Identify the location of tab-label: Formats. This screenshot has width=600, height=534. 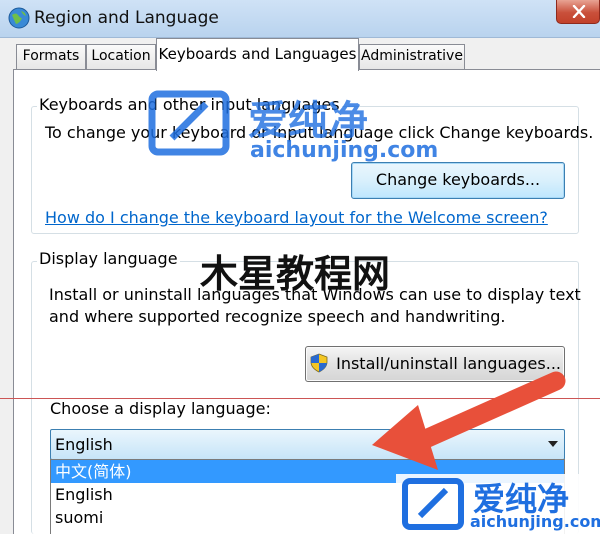
(51, 56).